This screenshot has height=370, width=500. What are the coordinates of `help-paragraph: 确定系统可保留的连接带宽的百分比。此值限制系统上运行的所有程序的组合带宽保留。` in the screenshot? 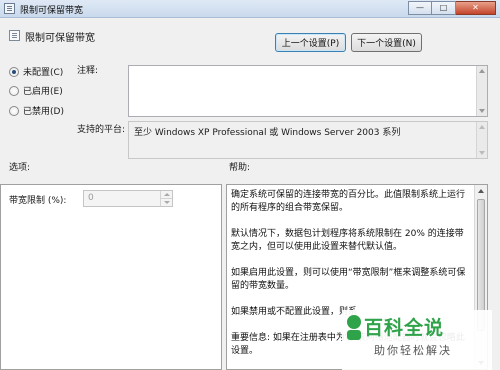 It's located at (348, 201).